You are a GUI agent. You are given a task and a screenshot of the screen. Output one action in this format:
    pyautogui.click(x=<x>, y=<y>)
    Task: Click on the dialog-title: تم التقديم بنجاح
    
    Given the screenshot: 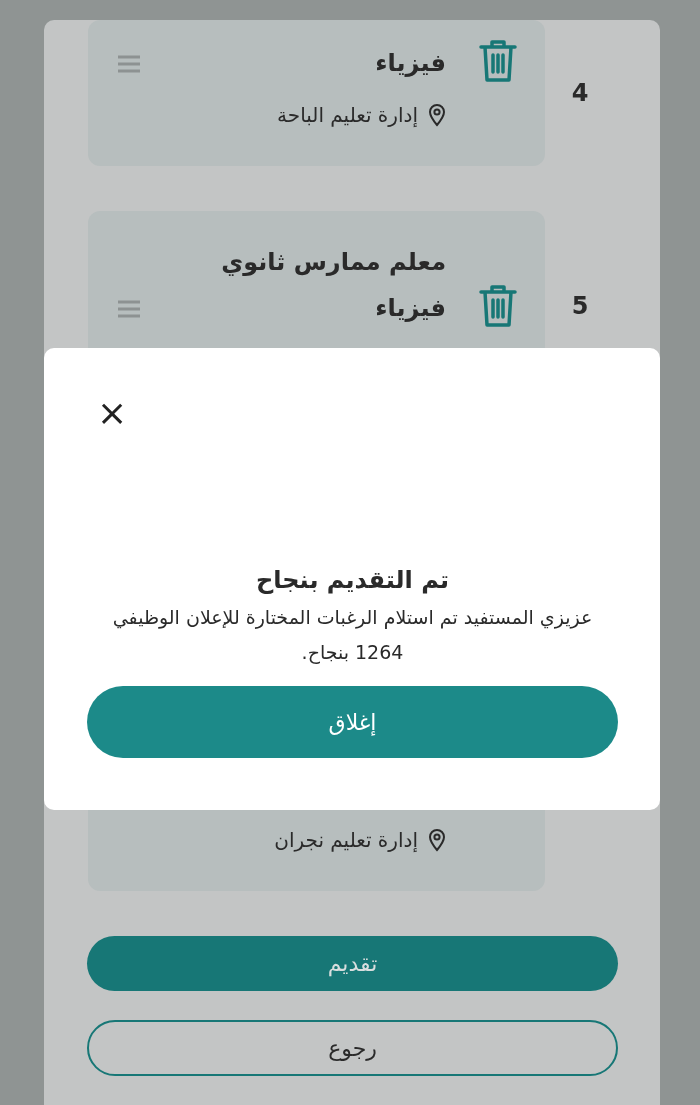 What is the action you would take?
    pyautogui.click(x=352, y=580)
    